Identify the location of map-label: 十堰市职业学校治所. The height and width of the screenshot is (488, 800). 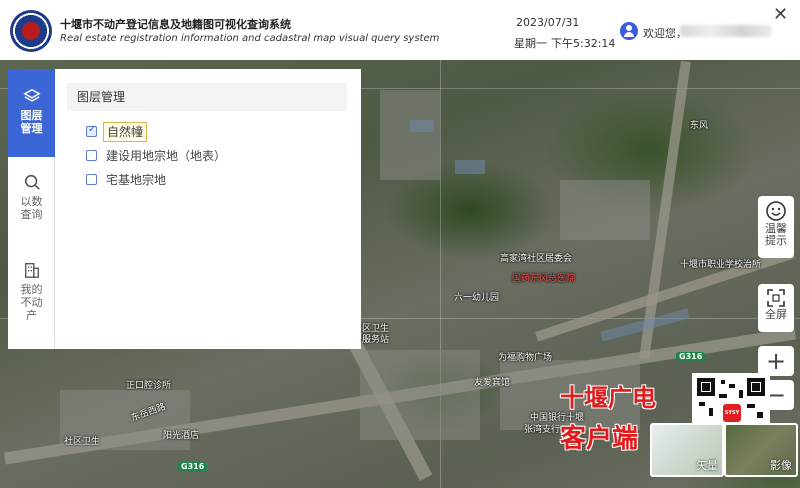
(721, 265).